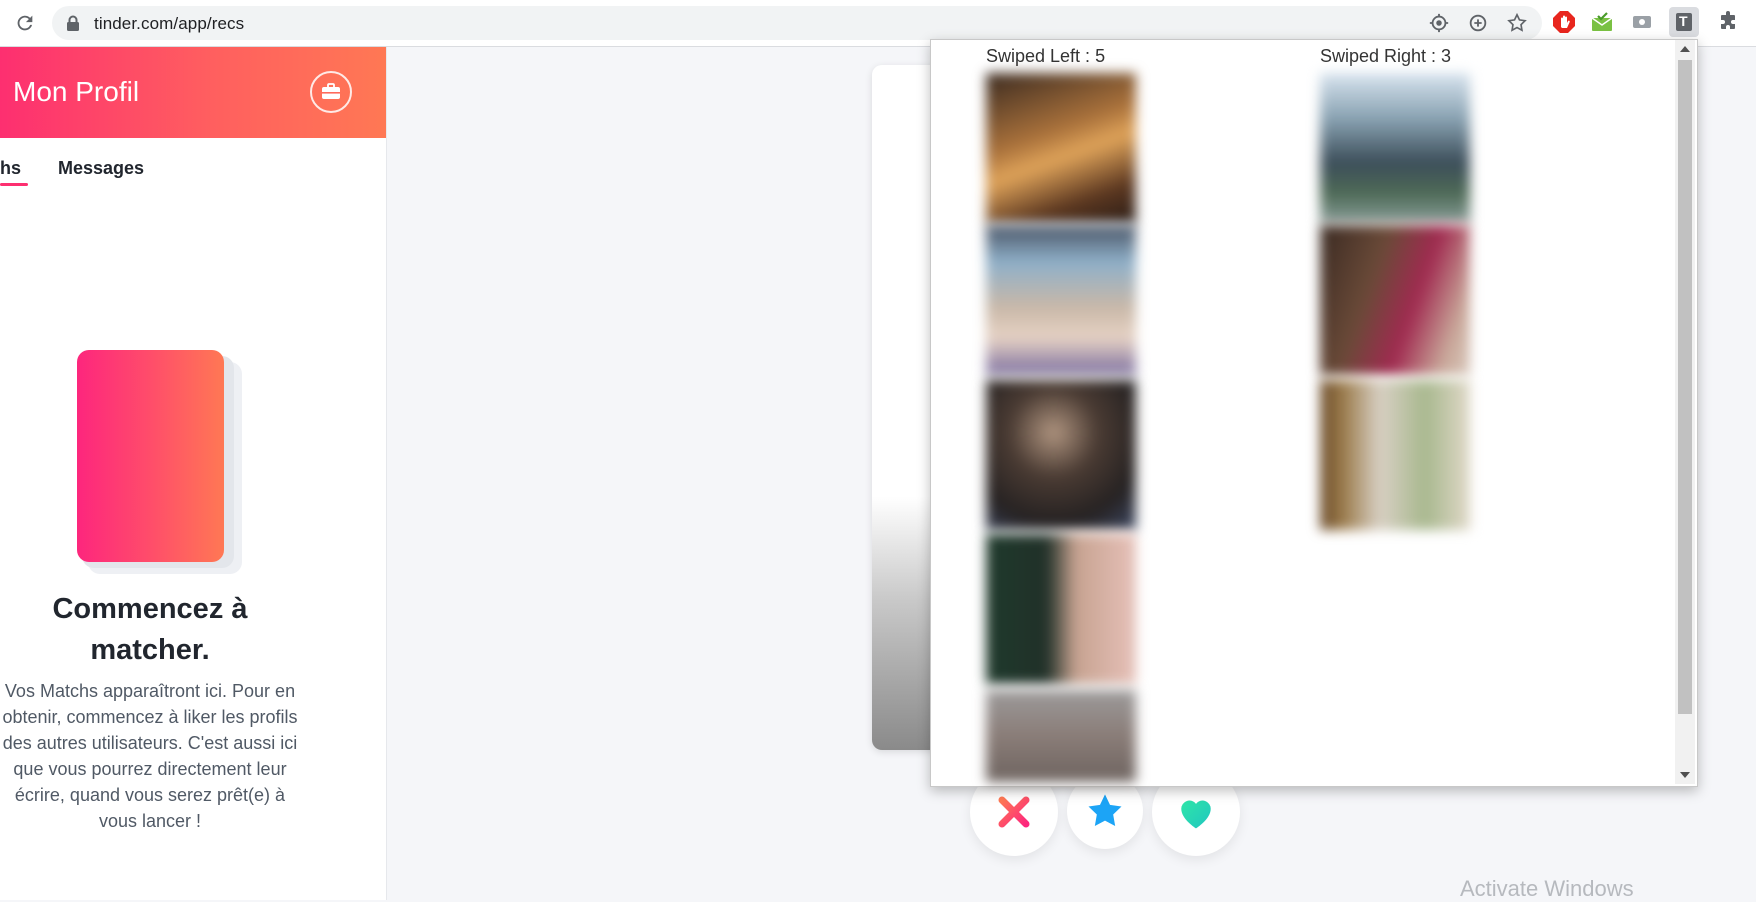 The width and height of the screenshot is (1756, 902). I want to click on t-ext-icon: T, so click(1683, 21).